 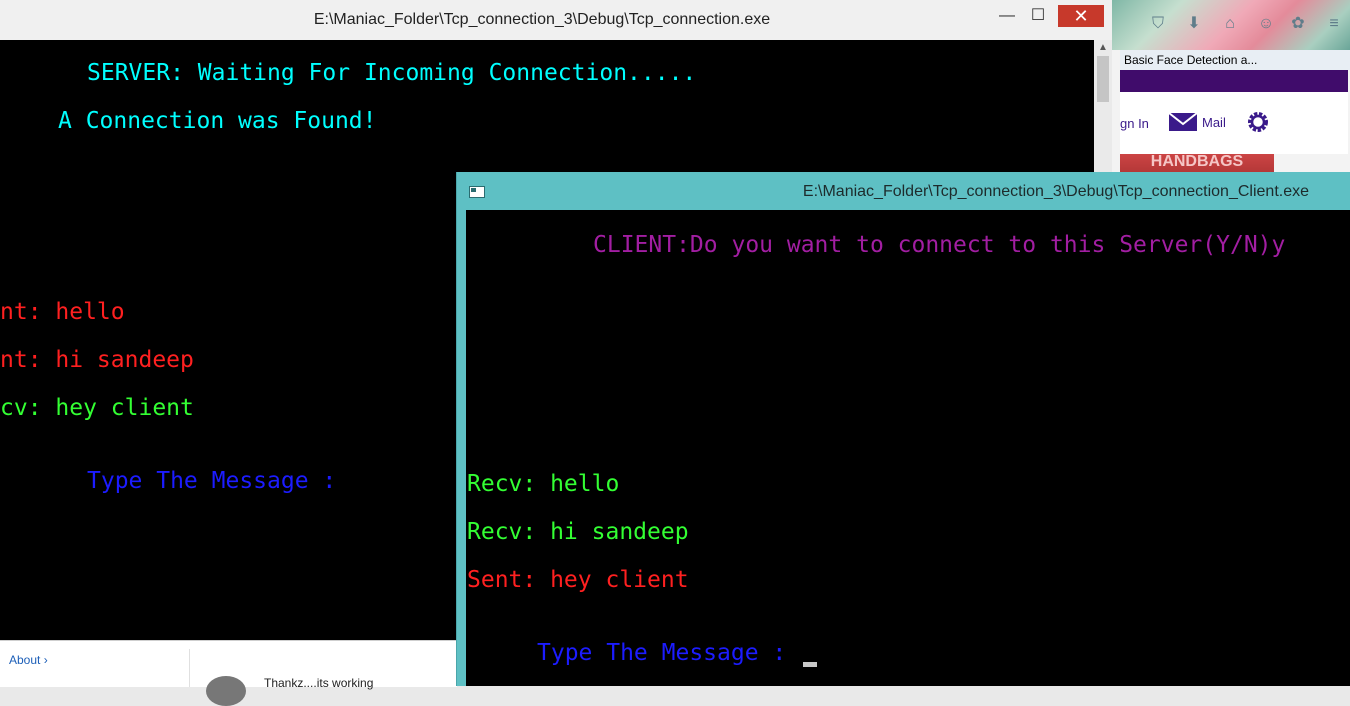 What do you see at coordinates (1158, 24) in the screenshot?
I see `pocket-icon: ⛉` at bounding box center [1158, 24].